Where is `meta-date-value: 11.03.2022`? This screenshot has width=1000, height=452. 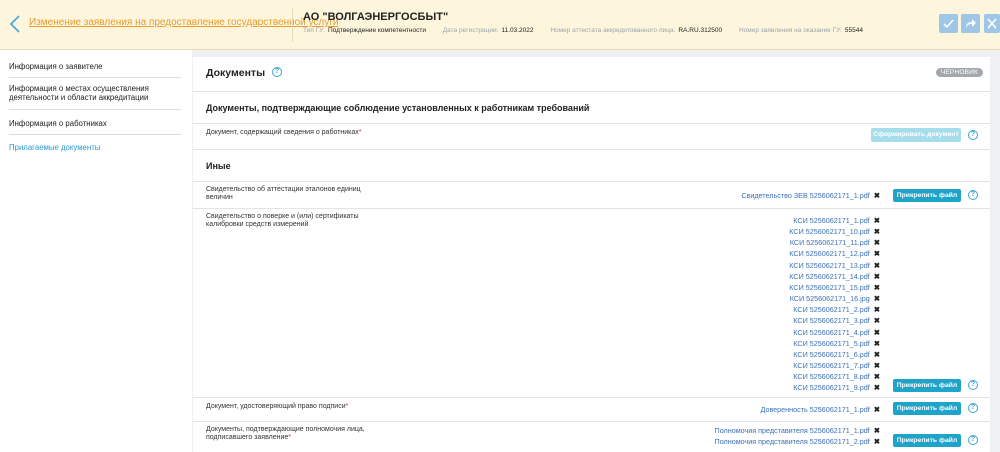
meta-date-value: 11.03.2022 is located at coordinates (517, 30).